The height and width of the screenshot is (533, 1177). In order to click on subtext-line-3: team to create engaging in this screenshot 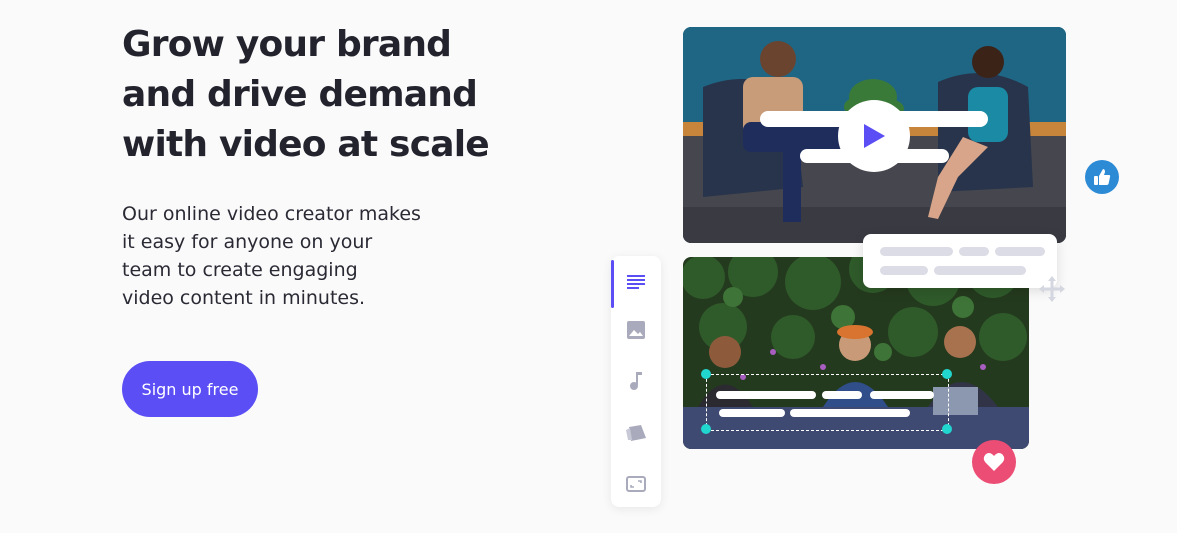, I will do `click(240, 270)`.